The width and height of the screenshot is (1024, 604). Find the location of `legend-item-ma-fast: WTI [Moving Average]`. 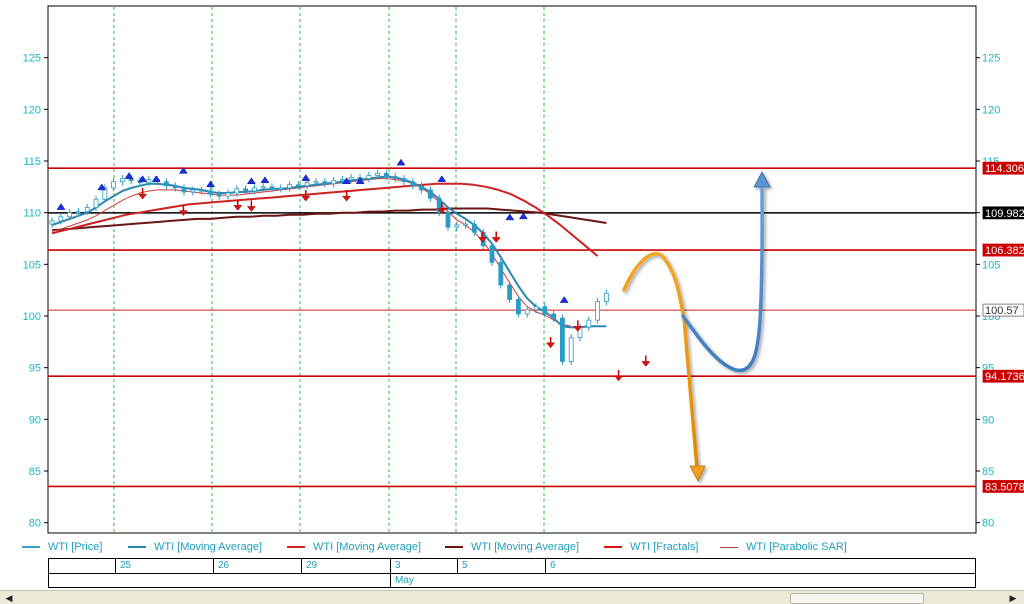

legend-item-ma-fast: WTI [Moving Average] is located at coordinates (195, 547).